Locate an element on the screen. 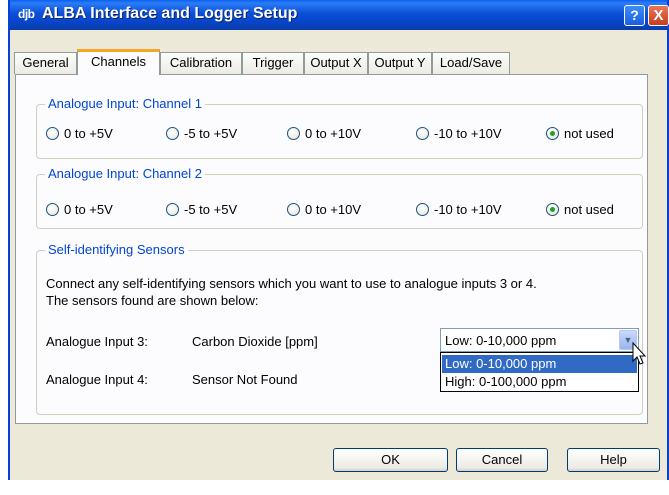 This screenshot has width=669, height=495. ok-button: OK is located at coordinates (390, 460).